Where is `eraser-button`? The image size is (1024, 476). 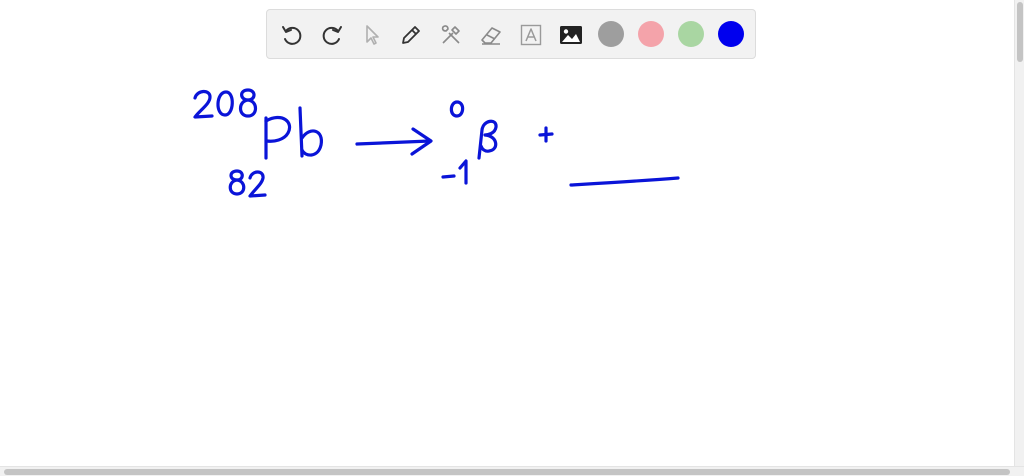
eraser-button is located at coordinates (491, 35).